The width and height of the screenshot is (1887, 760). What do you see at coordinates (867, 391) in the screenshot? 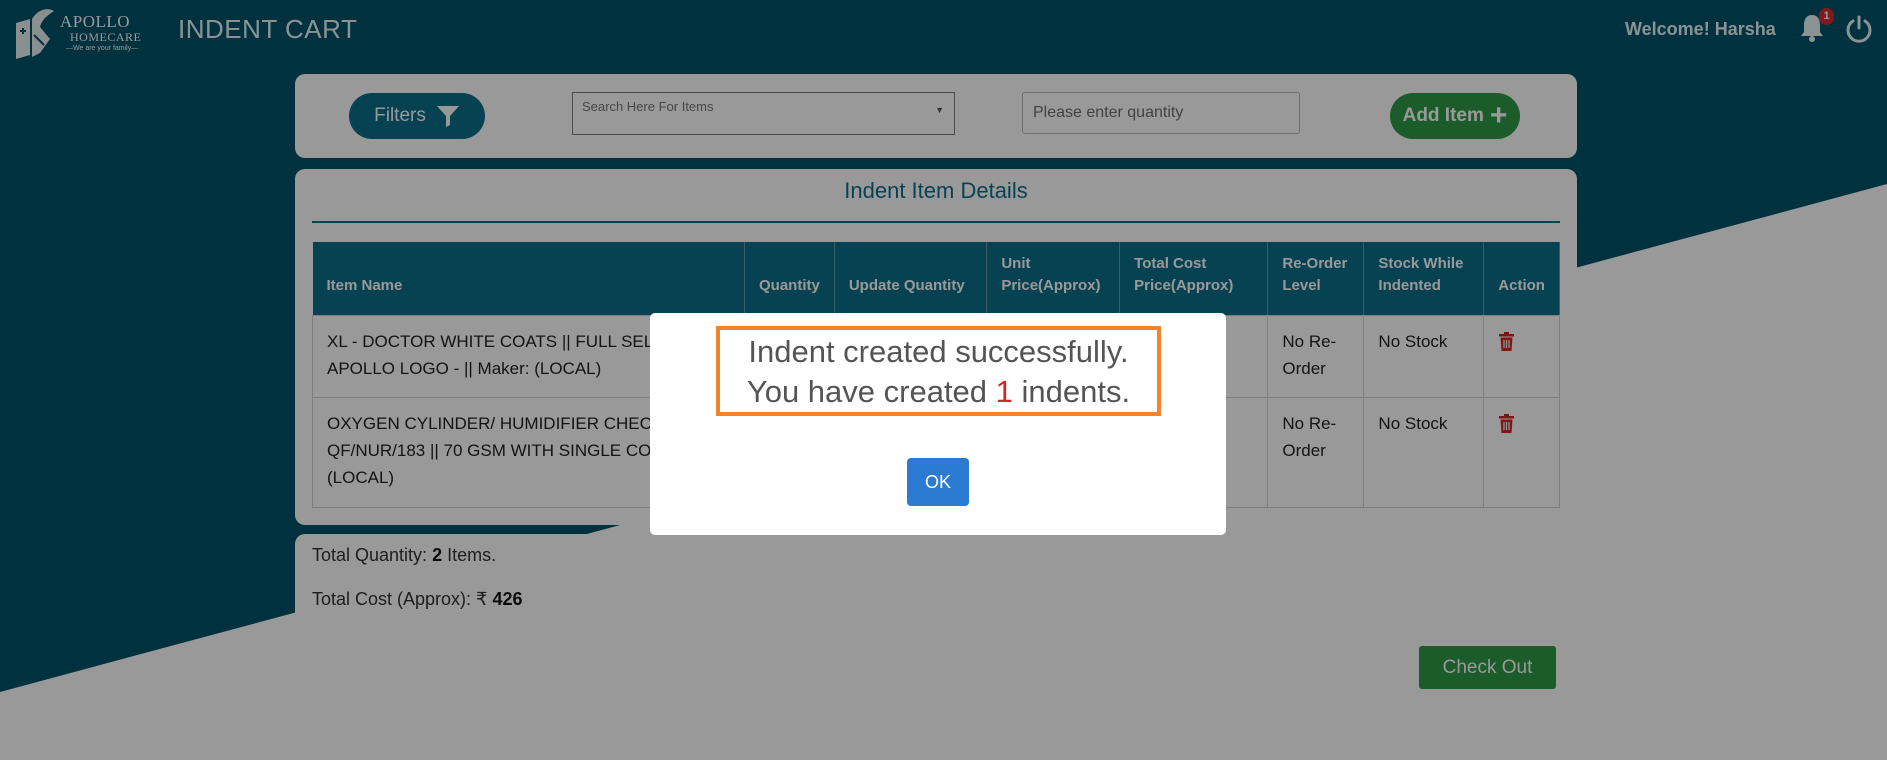
I see `line2-prefix: You have created` at bounding box center [867, 391].